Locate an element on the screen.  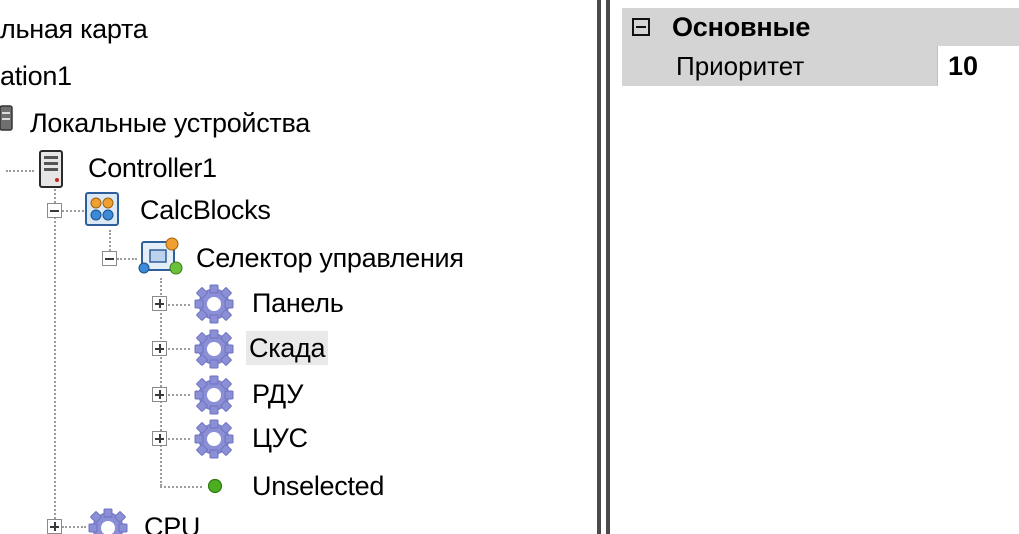
device-icon is located at coordinates (9, 118).